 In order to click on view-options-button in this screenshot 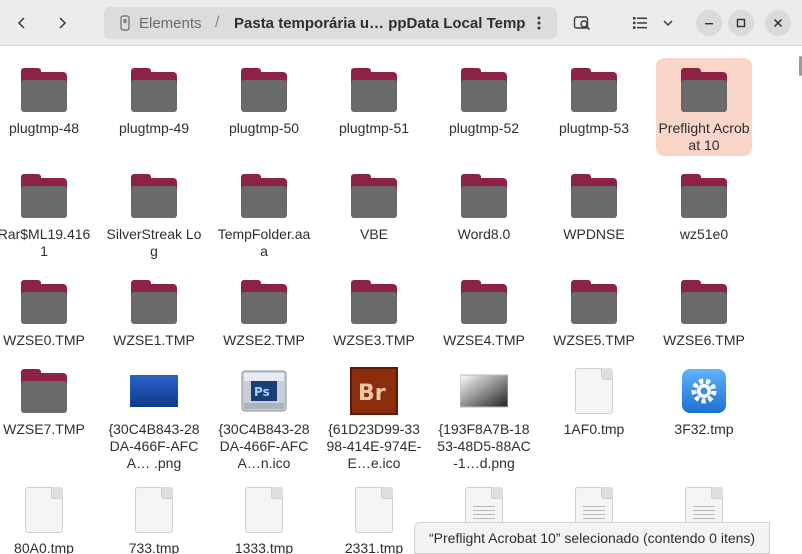, I will do `click(668, 23)`.